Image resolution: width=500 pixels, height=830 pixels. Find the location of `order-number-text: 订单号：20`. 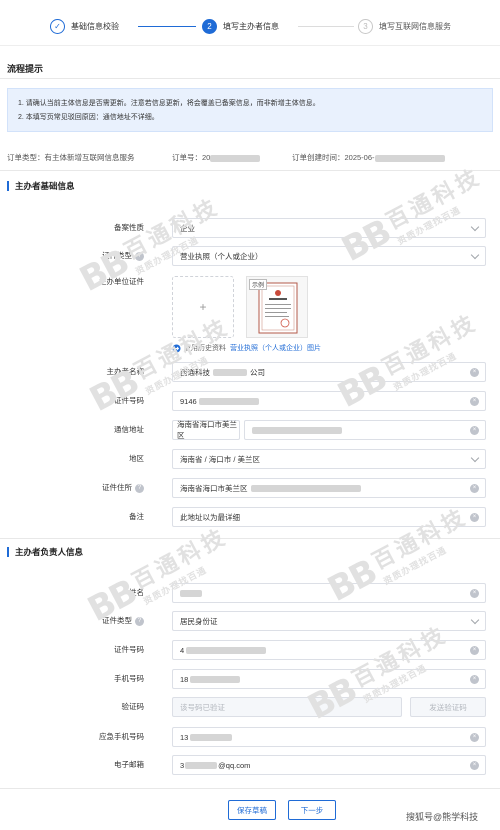

order-number-text: 订单号：20 is located at coordinates (191, 157).